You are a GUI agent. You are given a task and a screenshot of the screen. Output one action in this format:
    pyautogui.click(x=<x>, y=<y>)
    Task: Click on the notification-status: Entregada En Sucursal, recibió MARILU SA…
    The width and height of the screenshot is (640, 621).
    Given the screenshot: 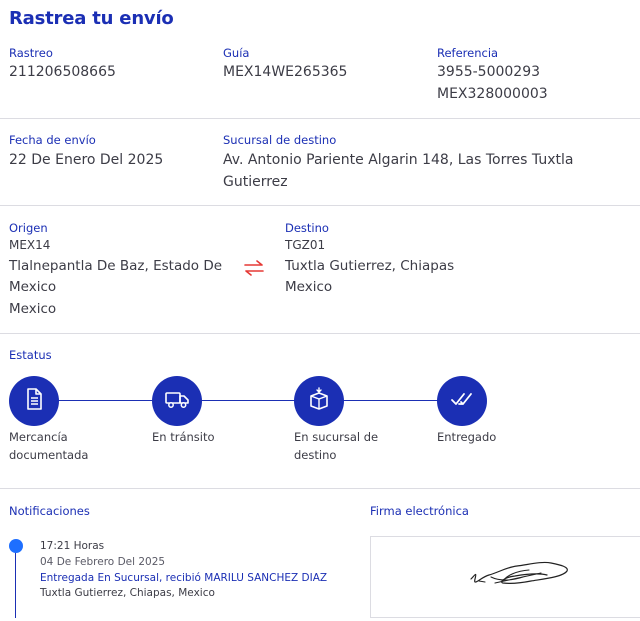 What is the action you would take?
    pyautogui.click(x=184, y=578)
    